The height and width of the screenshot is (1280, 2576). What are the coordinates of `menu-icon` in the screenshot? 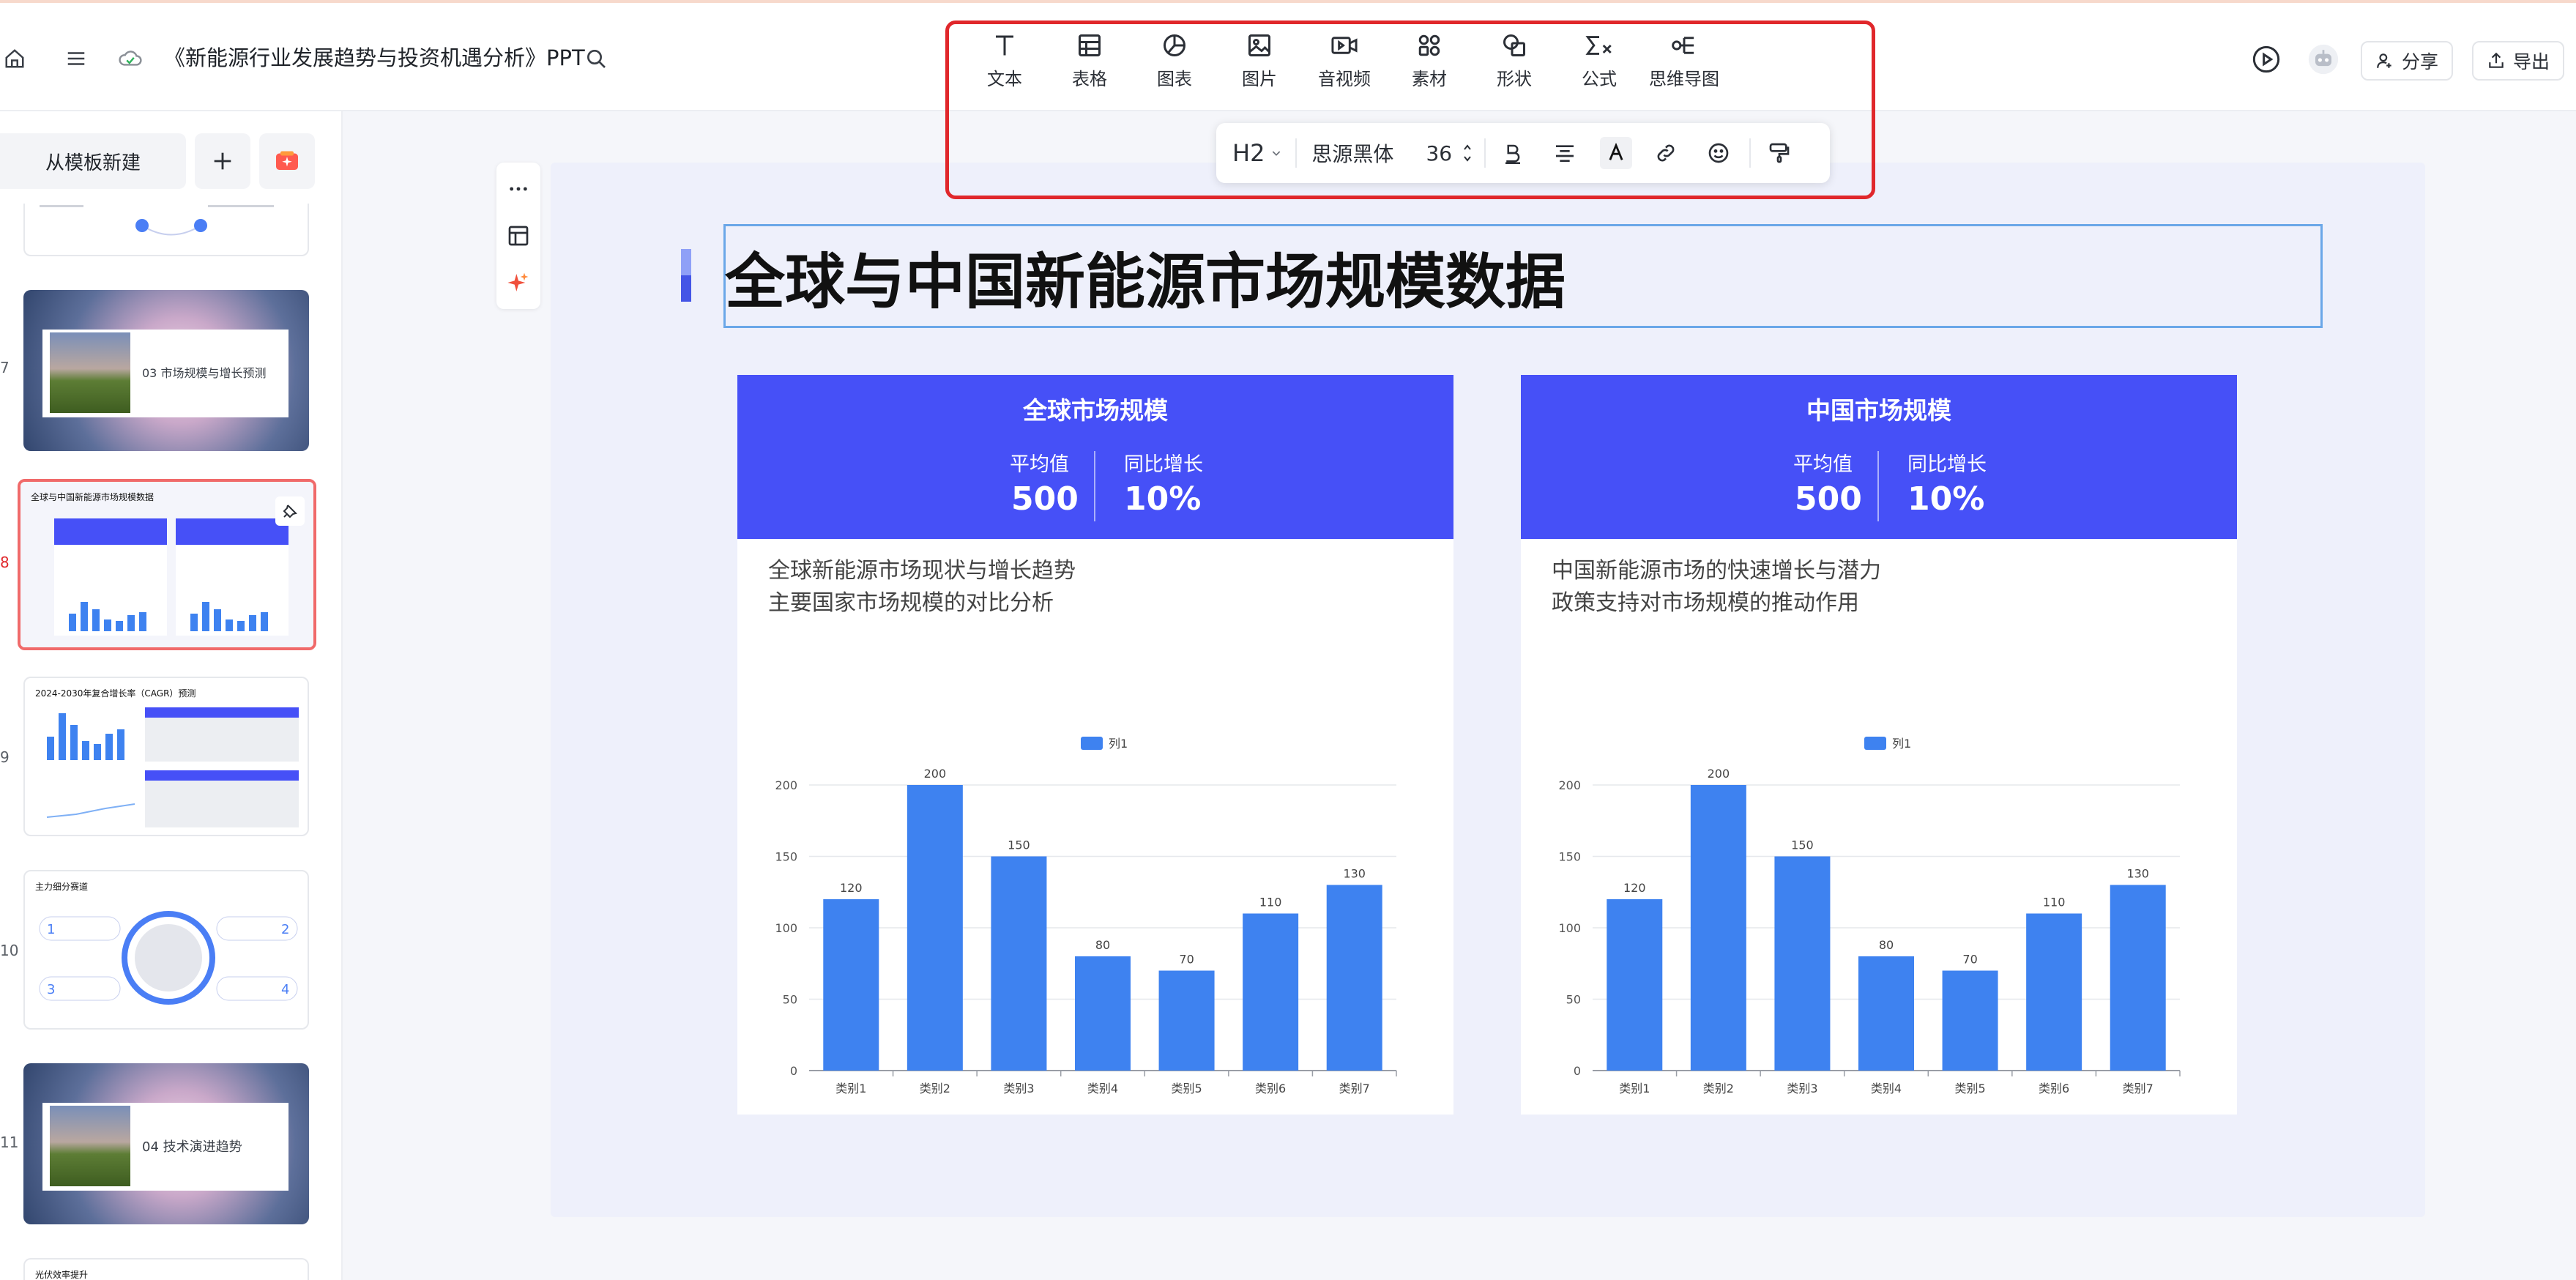 It's located at (76, 59).